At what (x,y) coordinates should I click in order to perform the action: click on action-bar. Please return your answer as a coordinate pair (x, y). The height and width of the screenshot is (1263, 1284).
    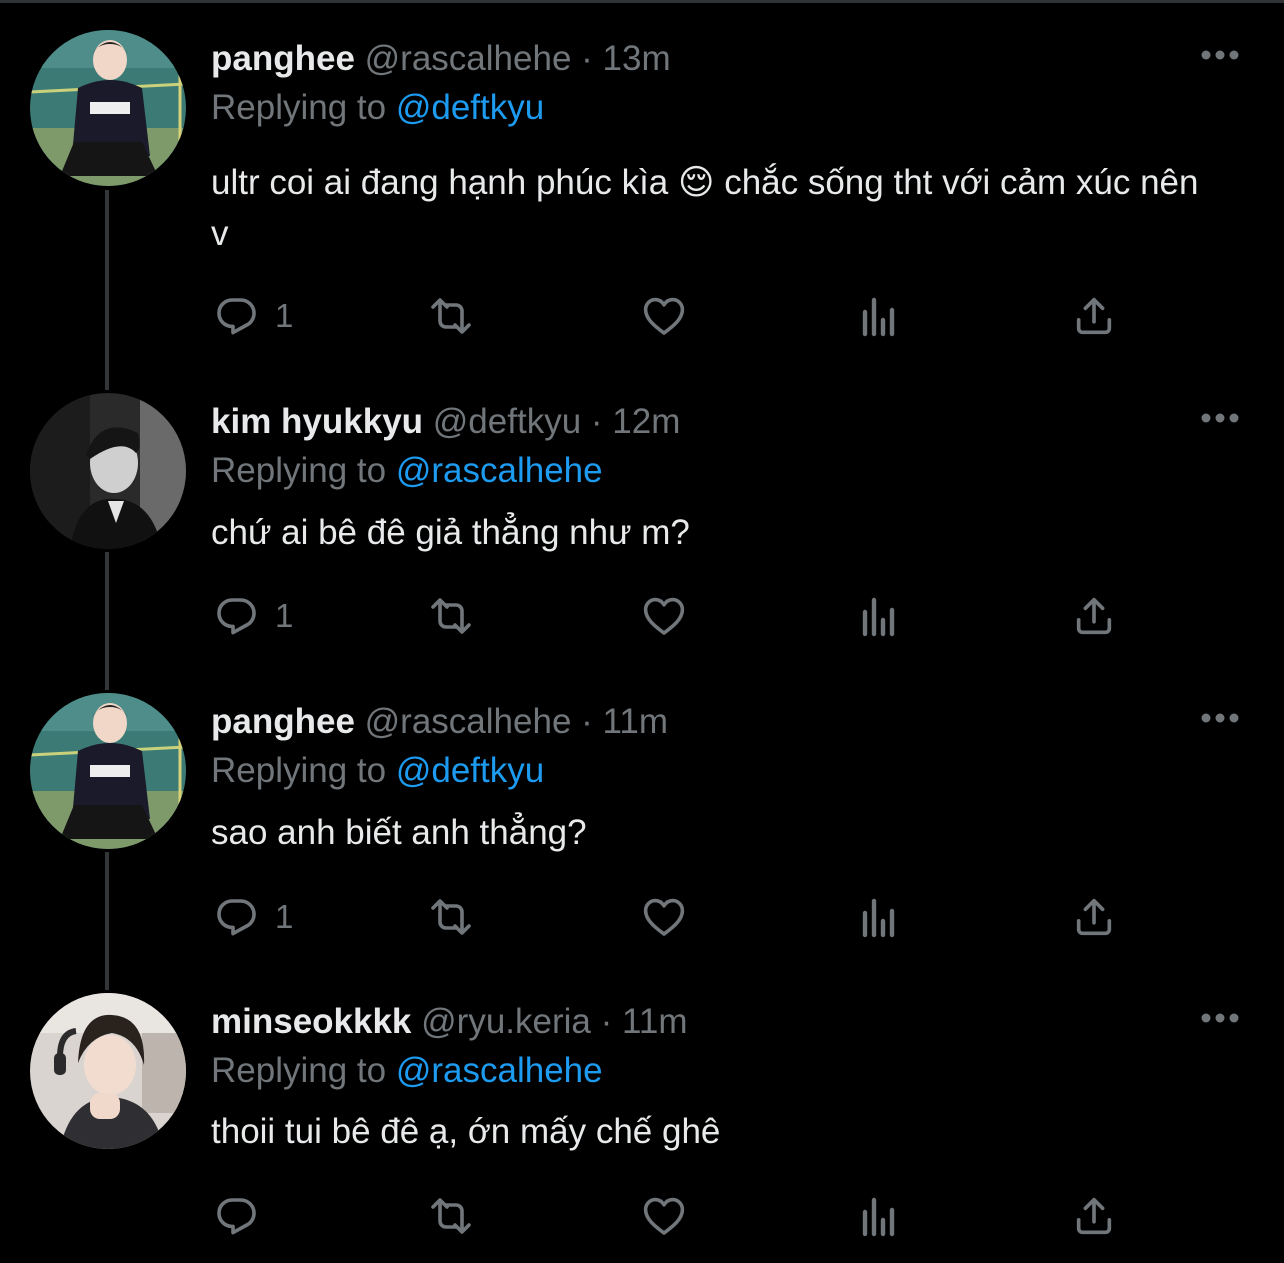
    Looking at the image, I should click on (671, 1216).